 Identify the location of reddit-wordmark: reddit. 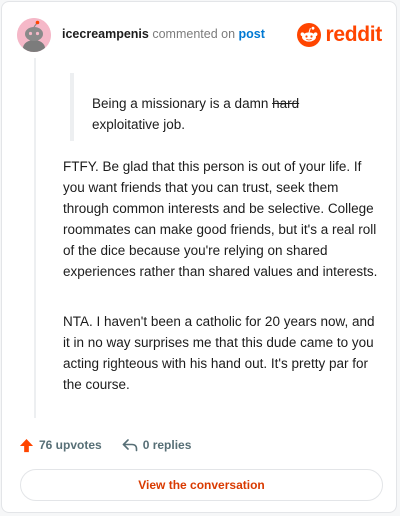
(353, 34).